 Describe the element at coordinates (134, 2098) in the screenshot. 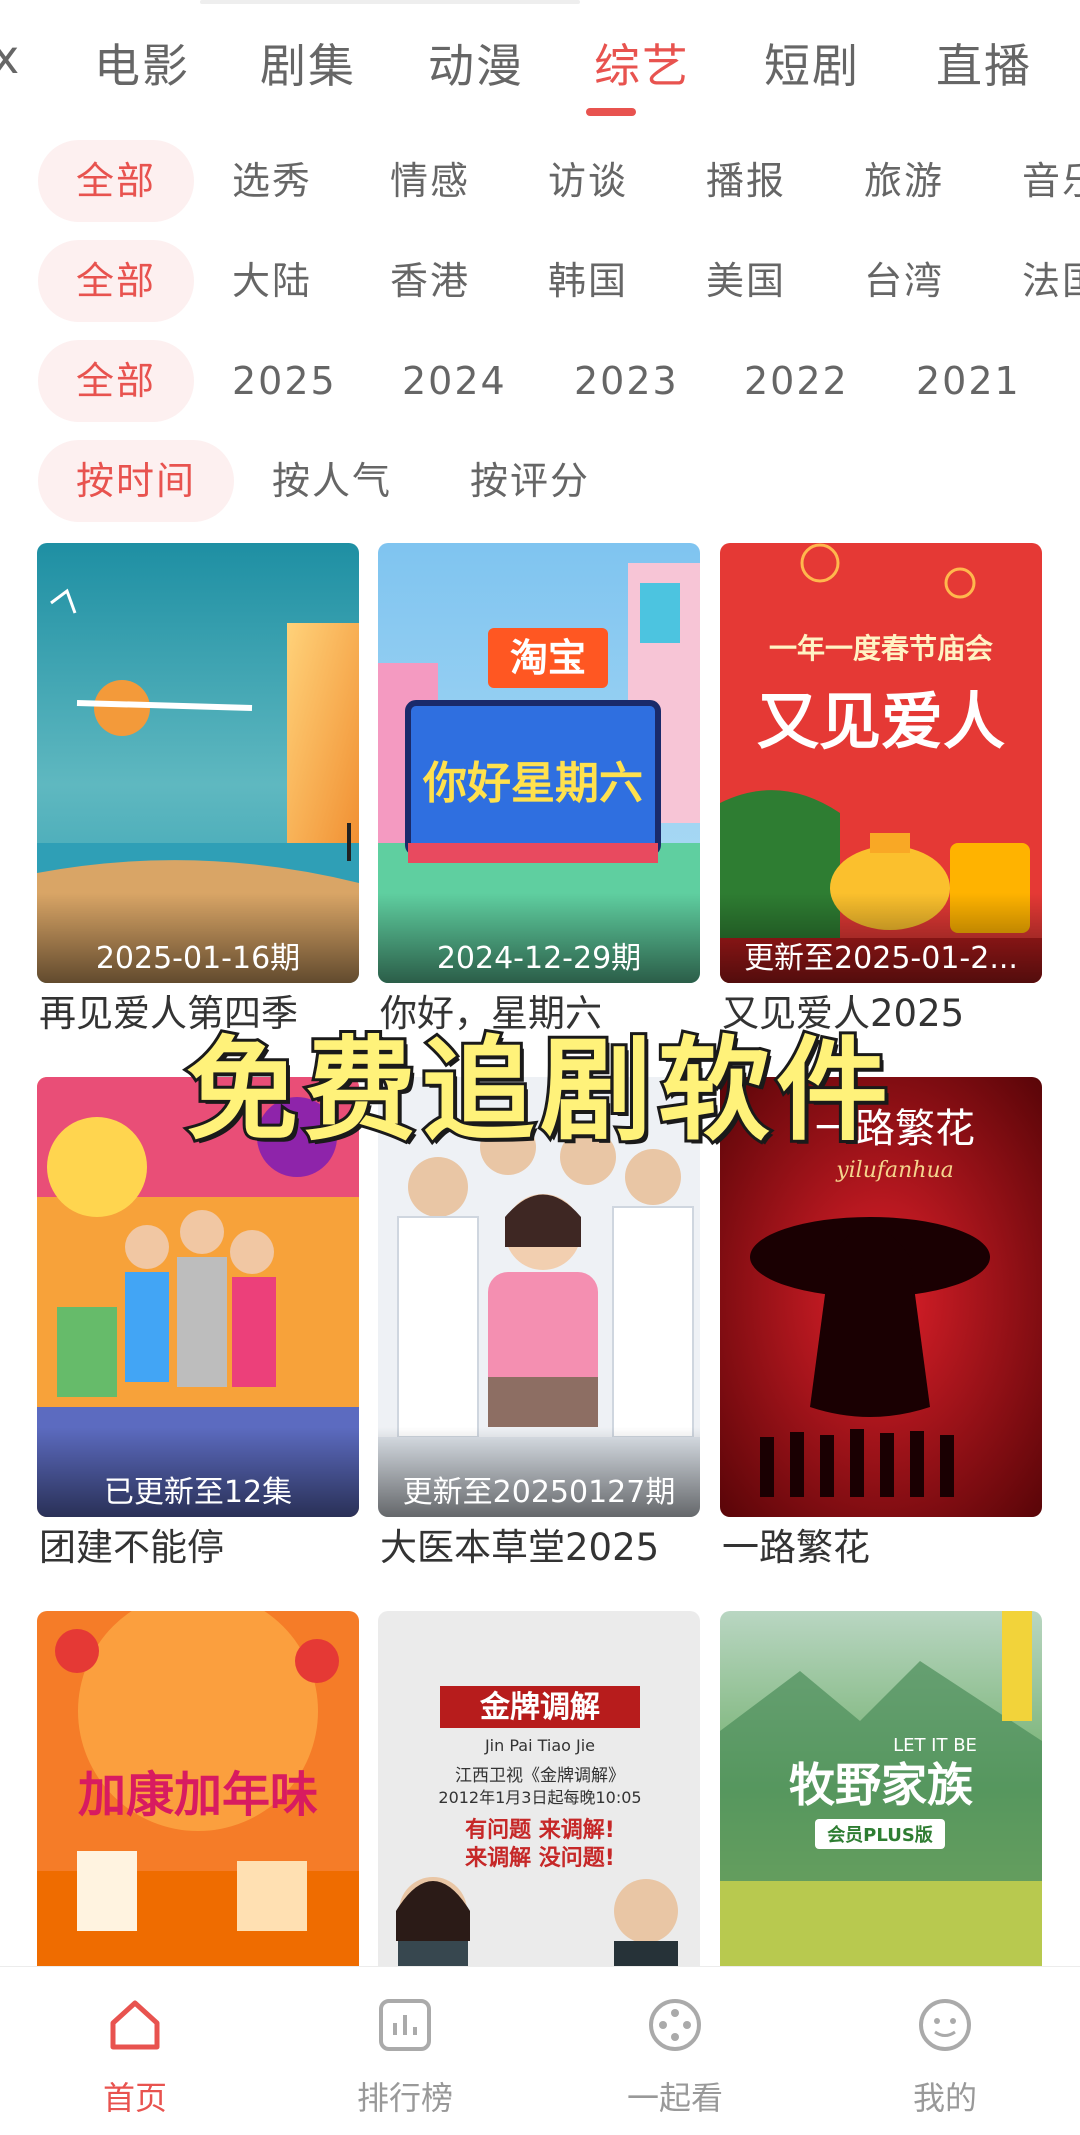

I see `nav-label: 首页` at that location.